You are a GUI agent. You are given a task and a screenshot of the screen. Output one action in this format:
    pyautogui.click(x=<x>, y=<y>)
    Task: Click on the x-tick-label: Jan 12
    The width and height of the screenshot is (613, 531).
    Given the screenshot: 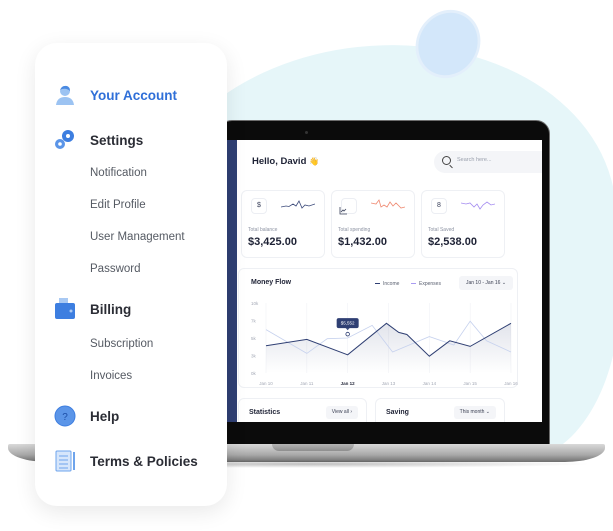 What is the action you would take?
    pyautogui.click(x=348, y=383)
    